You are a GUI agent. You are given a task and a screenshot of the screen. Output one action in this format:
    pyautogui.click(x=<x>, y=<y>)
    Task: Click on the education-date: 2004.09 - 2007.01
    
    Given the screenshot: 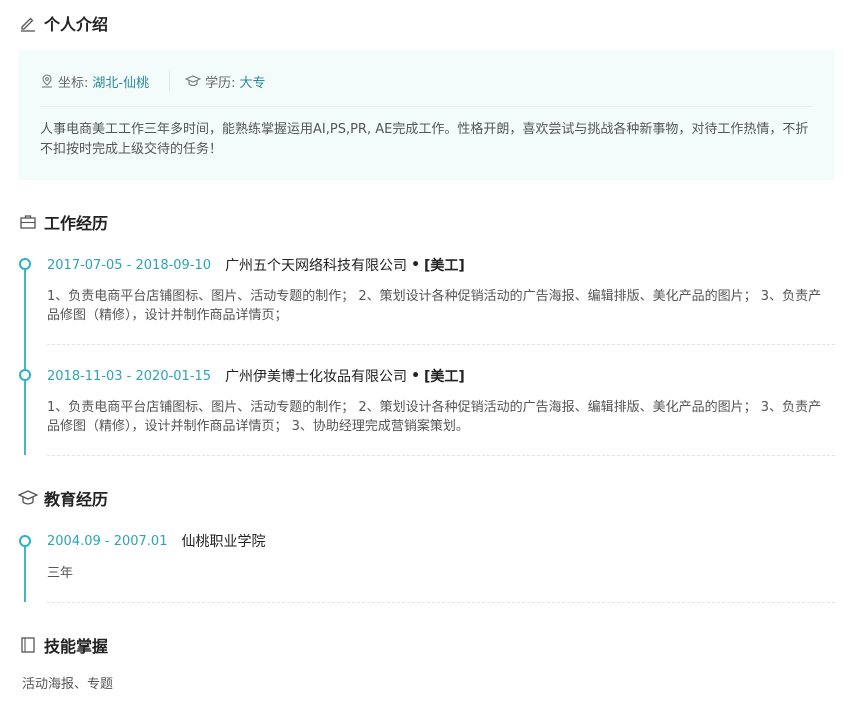 What is the action you would take?
    pyautogui.click(x=107, y=541)
    